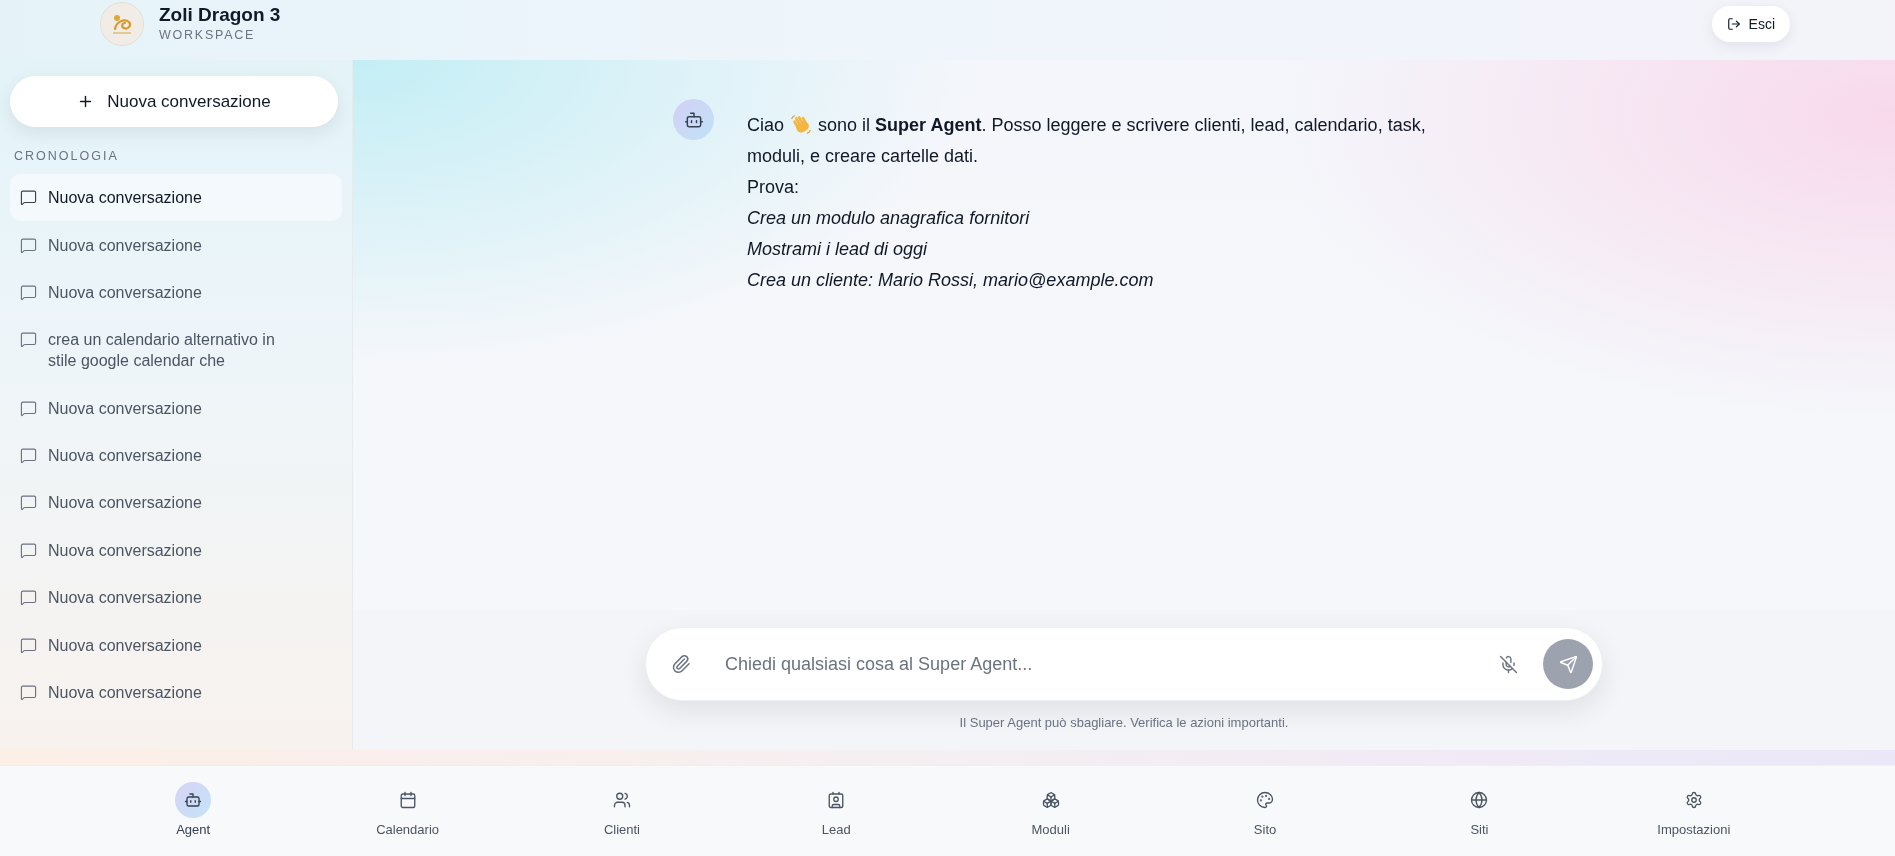 The height and width of the screenshot is (856, 1895). I want to click on logo-icon, so click(122, 24).